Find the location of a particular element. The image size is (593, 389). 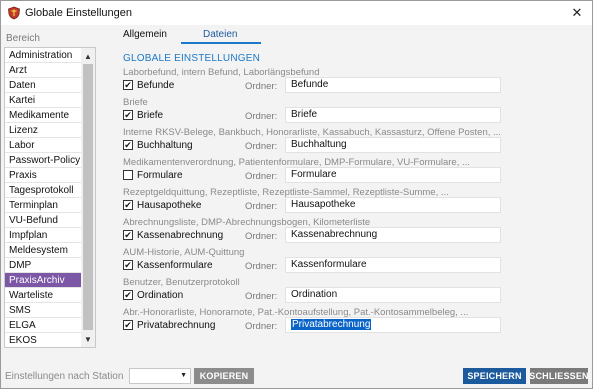

sidebar-item-lizenz: Lizenz is located at coordinates (43, 130).